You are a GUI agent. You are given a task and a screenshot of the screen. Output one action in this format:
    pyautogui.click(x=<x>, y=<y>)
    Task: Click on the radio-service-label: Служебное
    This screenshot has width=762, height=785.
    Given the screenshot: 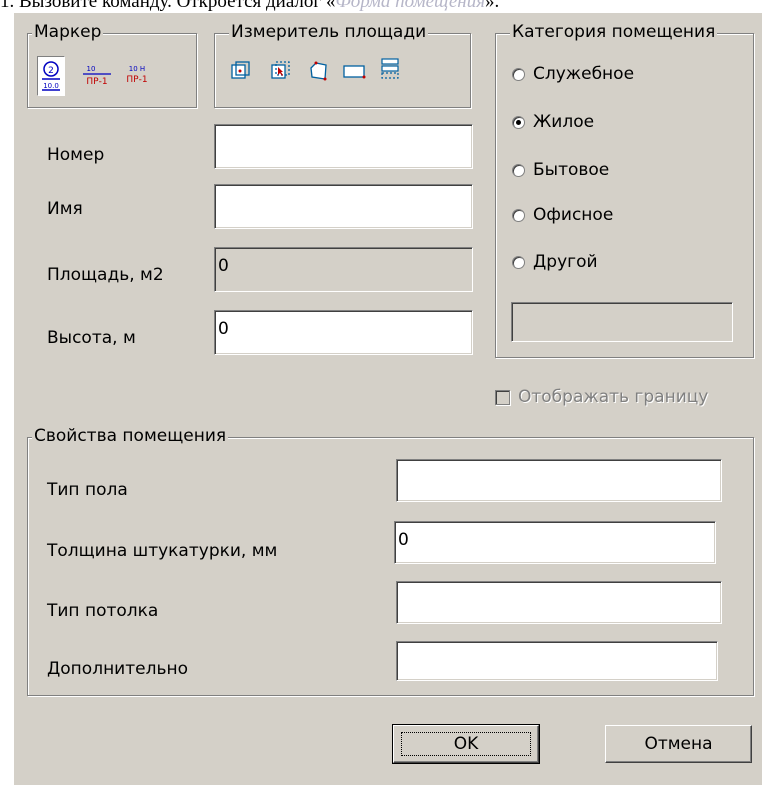 What is the action you would take?
    pyautogui.click(x=584, y=74)
    